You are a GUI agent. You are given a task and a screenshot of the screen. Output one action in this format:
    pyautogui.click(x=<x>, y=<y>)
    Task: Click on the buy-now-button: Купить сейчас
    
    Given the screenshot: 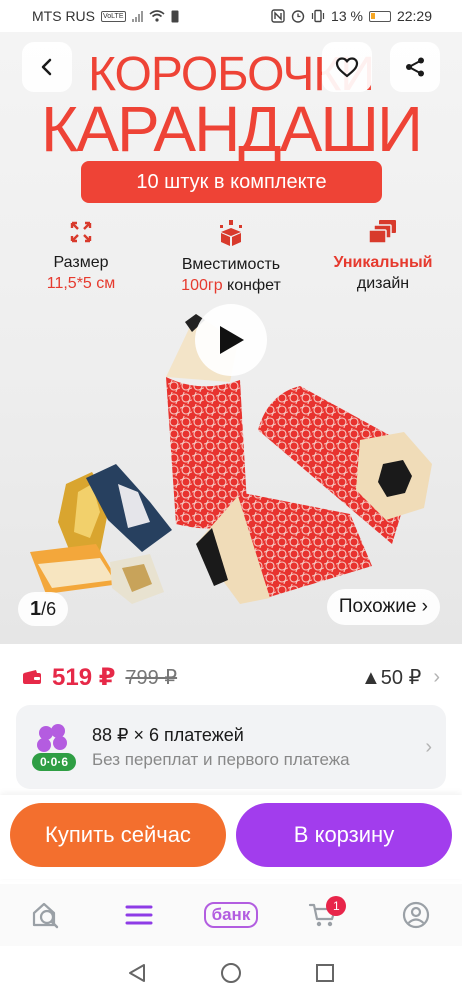 What is the action you would take?
    pyautogui.click(x=118, y=835)
    